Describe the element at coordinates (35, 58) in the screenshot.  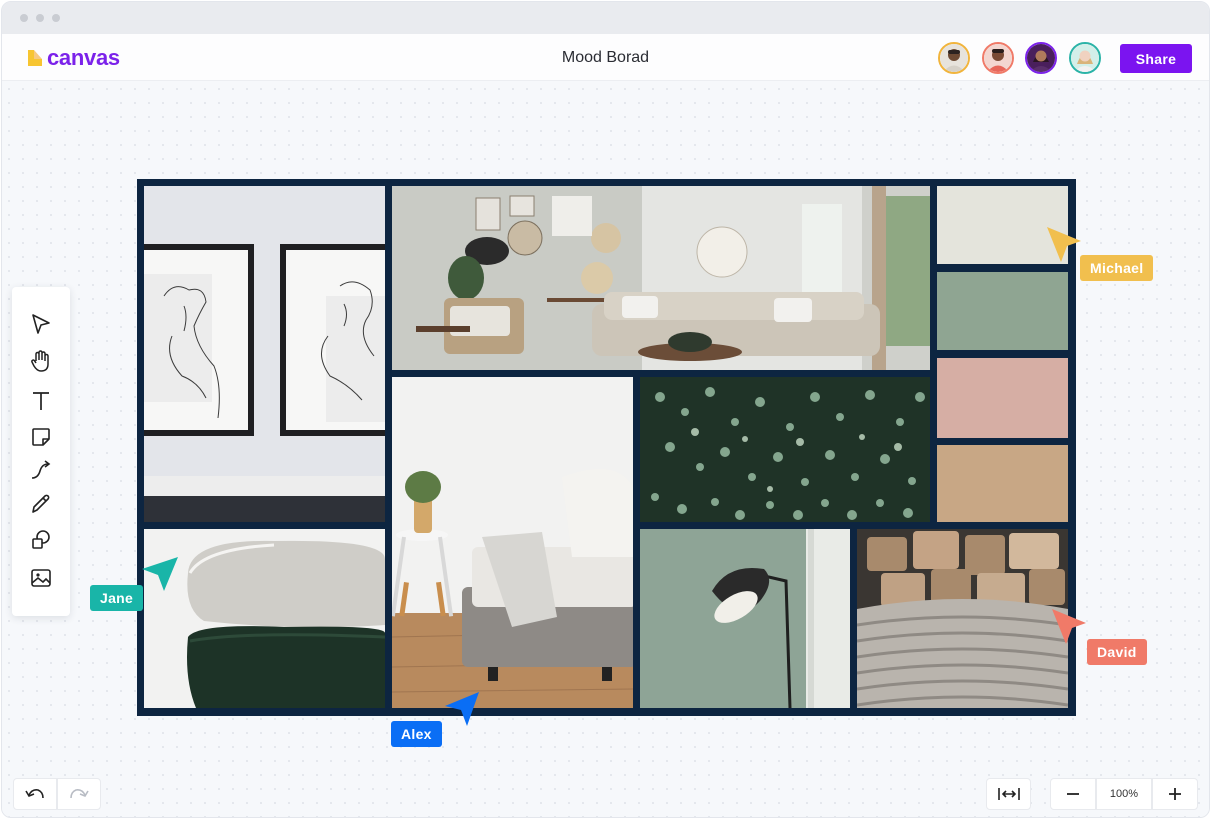
I see `logo-icon` at that location.